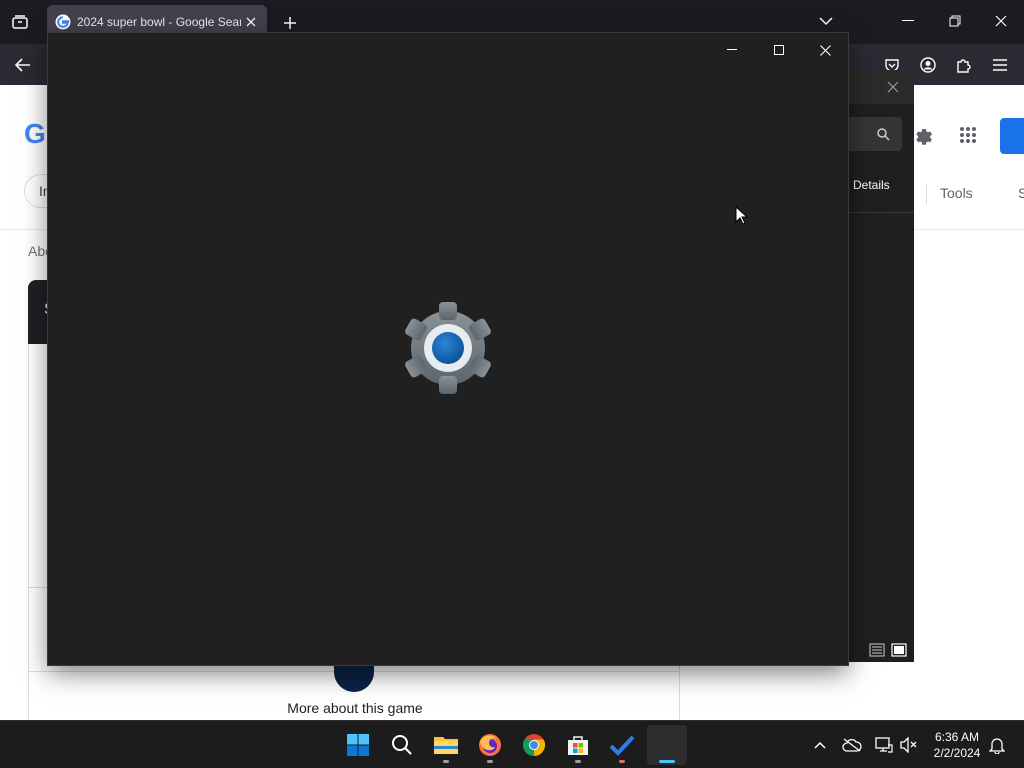  What do you see at coordinates (826, 21) in the screenshot?
I see `list-all-tabs-icon` at bounding box center [826, 21].